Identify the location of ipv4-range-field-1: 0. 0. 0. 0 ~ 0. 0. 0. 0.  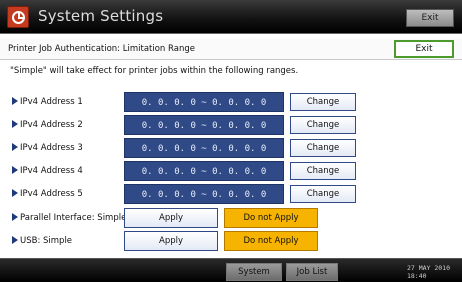
(204, 102).